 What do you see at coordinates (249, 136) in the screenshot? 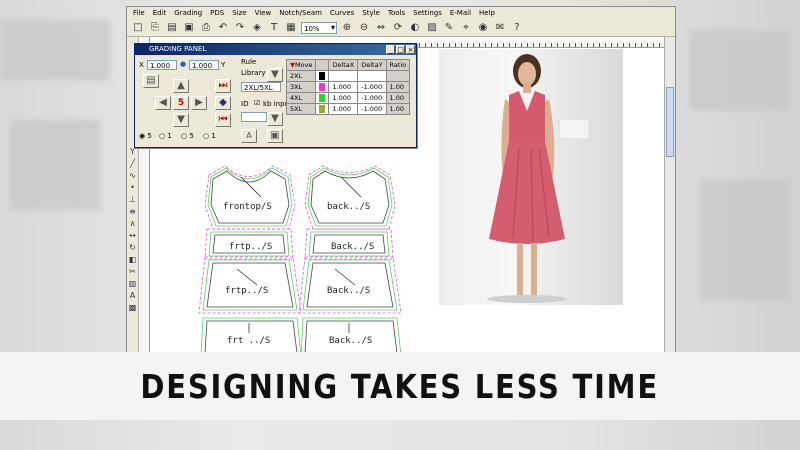
I see `a-button: A` at bounding box center [249, 136].